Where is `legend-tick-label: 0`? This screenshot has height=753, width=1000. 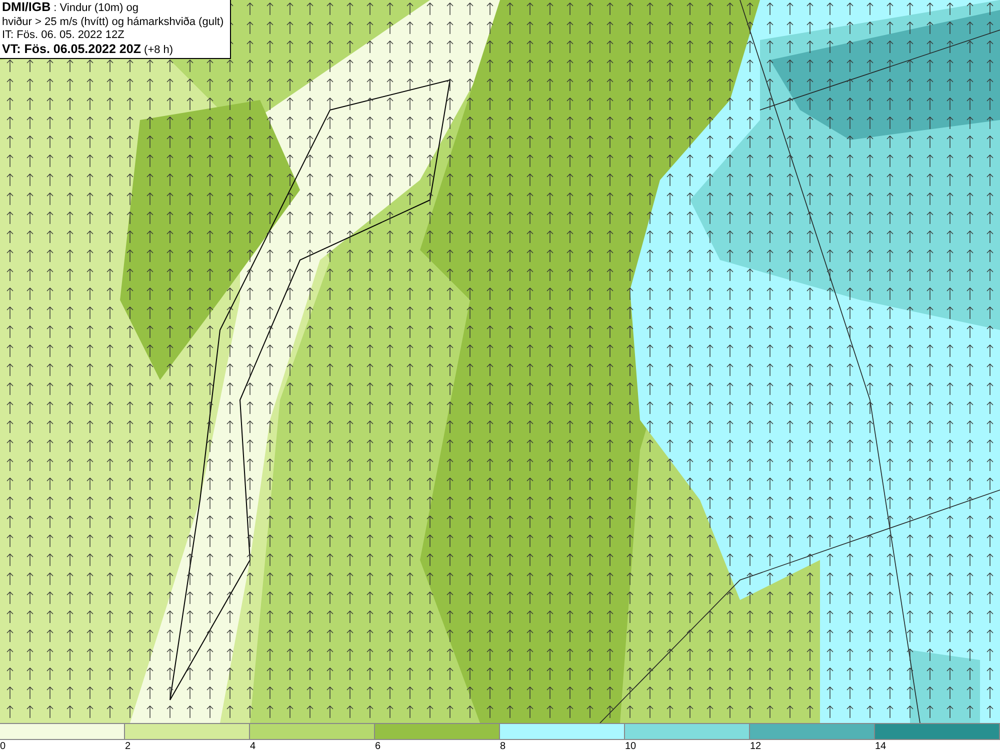 legend-tick-label: 0 is located at coordinates (3, 746).